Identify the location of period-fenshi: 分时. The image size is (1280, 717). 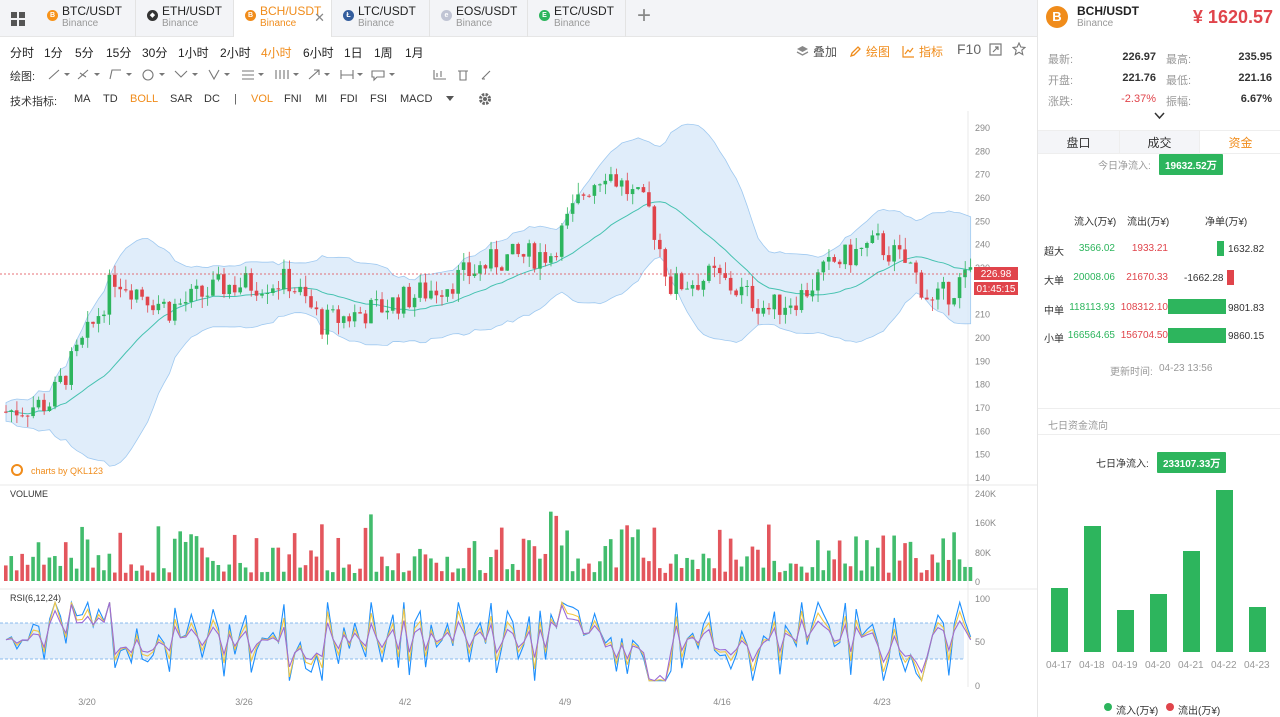
(22, 52).